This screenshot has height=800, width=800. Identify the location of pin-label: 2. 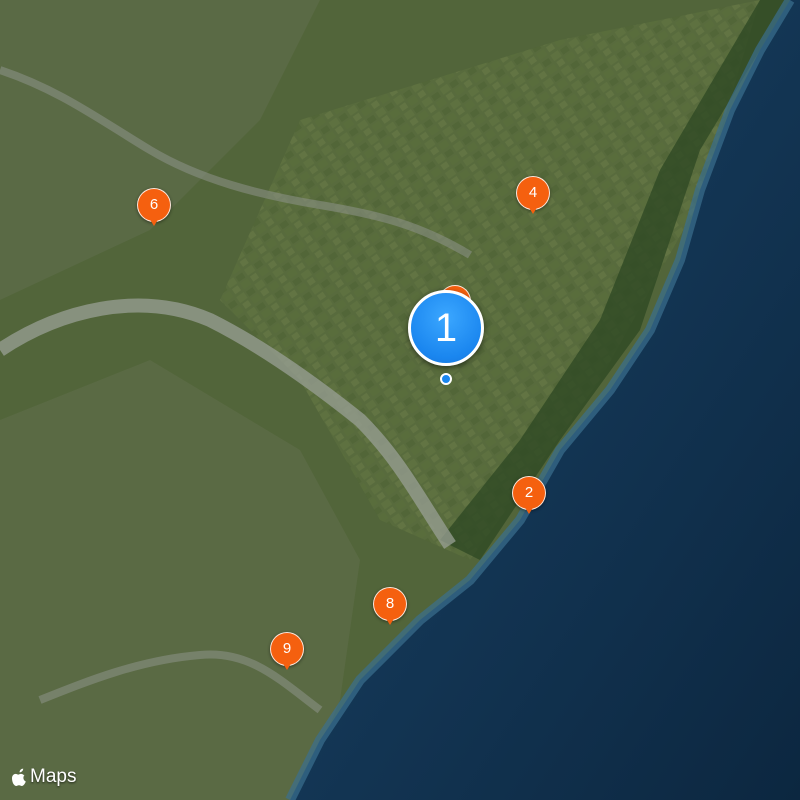
(529, 493).